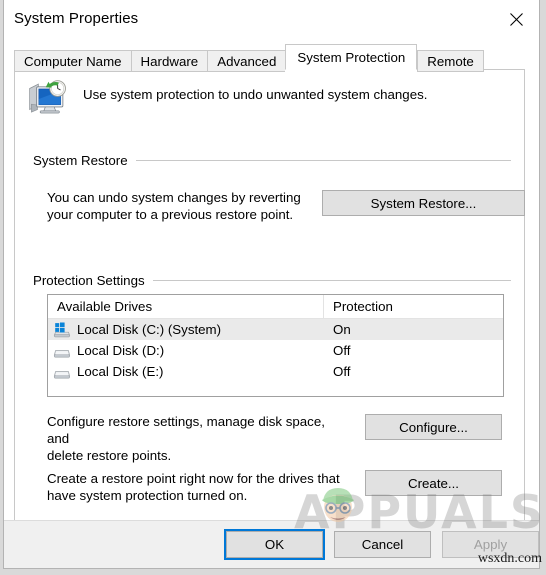 The height and width of the screenshot is (575, 546). Describe the element at coordinates (342, 329) in the screenshot. I see `protection-status: On` at that location.